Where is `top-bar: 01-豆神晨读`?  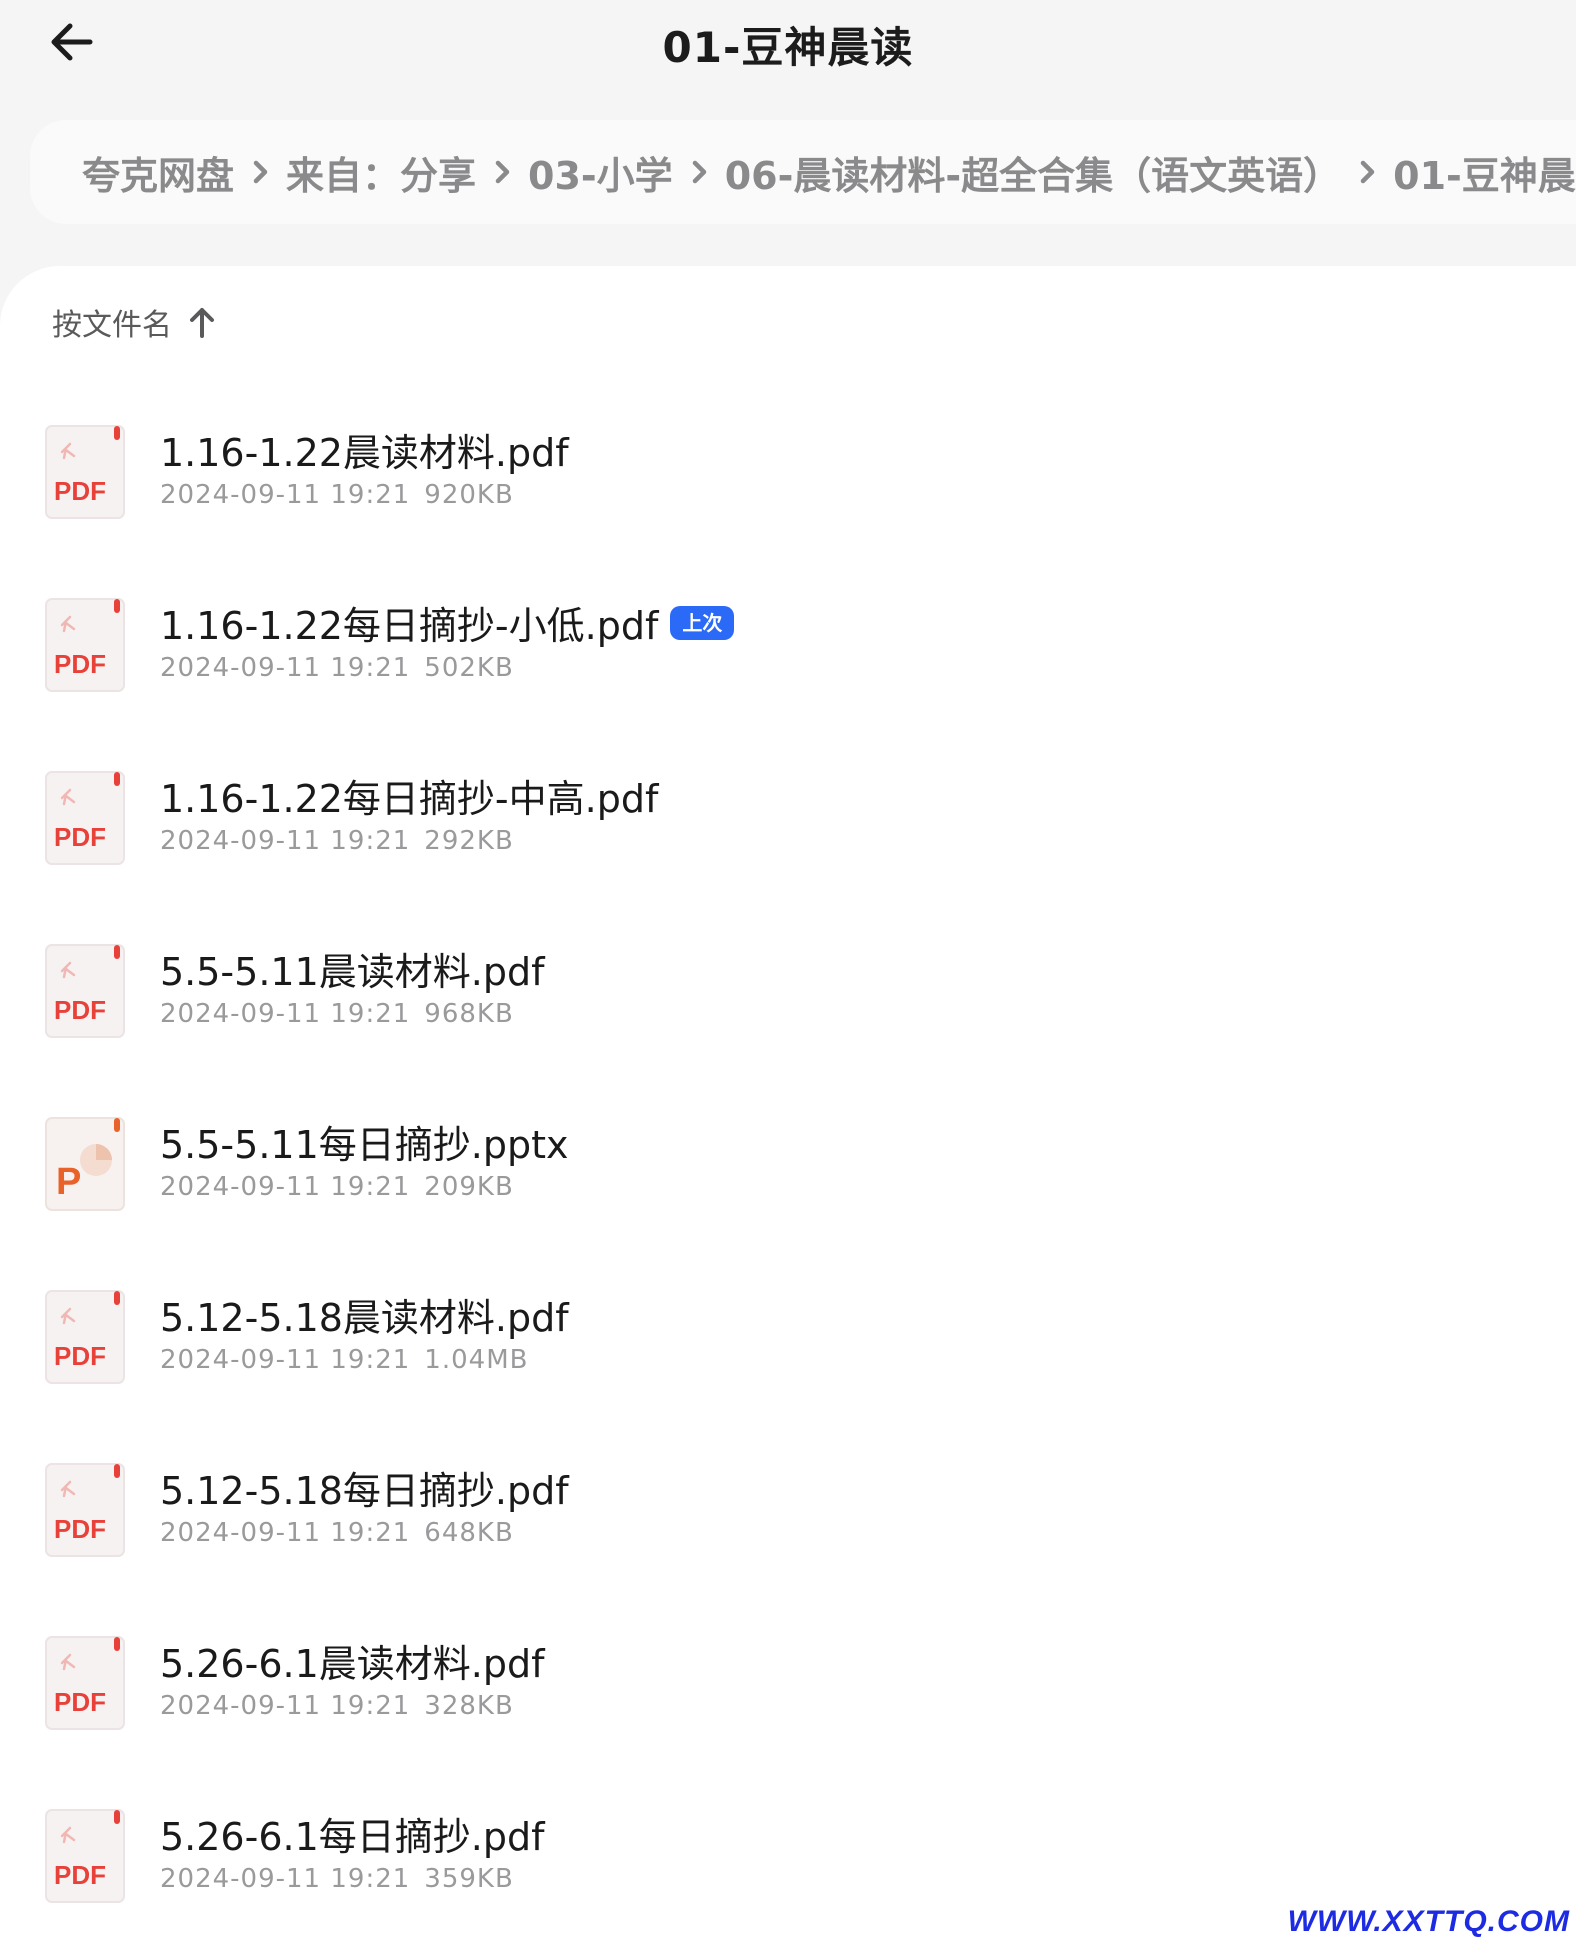 top-bar: 01-豆神晨读 is located at coordinates (788, 55).